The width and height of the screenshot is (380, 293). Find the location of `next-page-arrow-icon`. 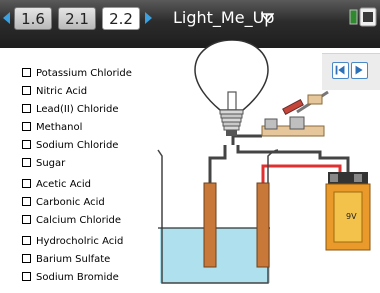

next-page-arrow-icon is located at coordinates (148, 18).